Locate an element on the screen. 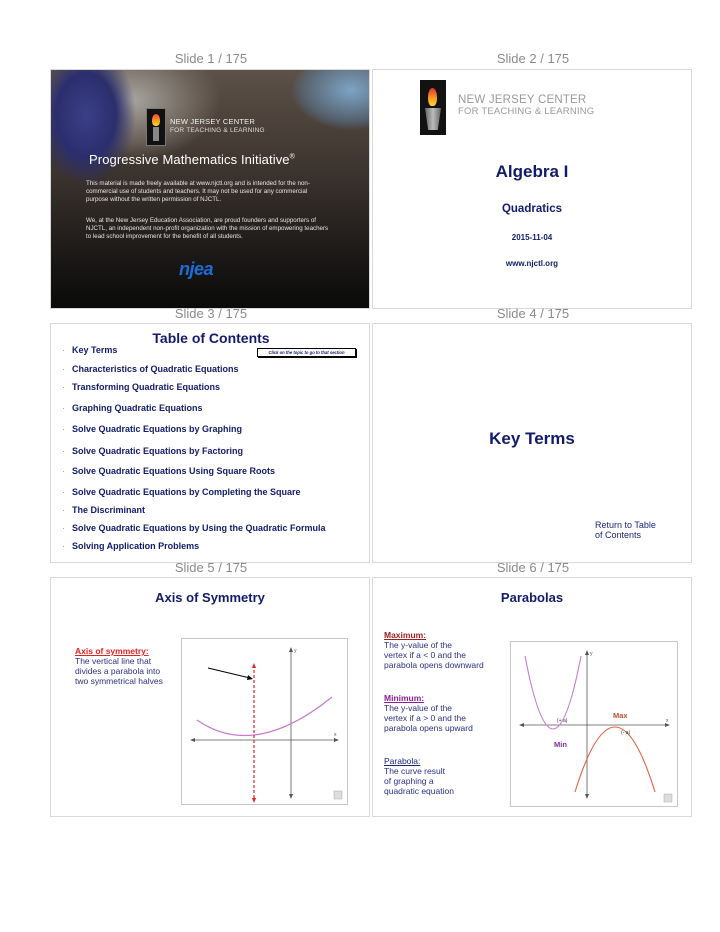 Image resolution: width=720 pixels, height=932 pixels. toc-hint-box: Click on the topic to go to that section is located at coordinates (306, 352).